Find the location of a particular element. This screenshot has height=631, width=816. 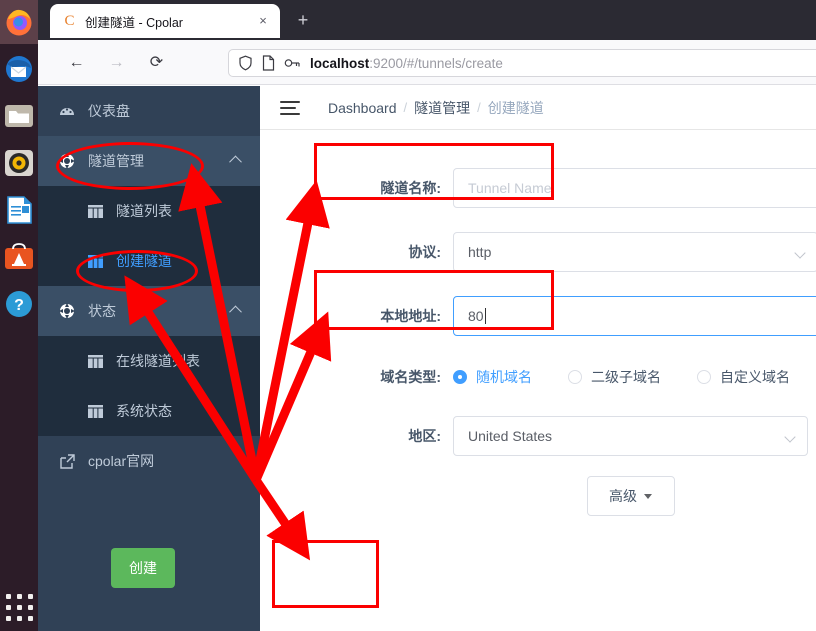

libreoffice-impress-icon is located at coordinates (19, 210).